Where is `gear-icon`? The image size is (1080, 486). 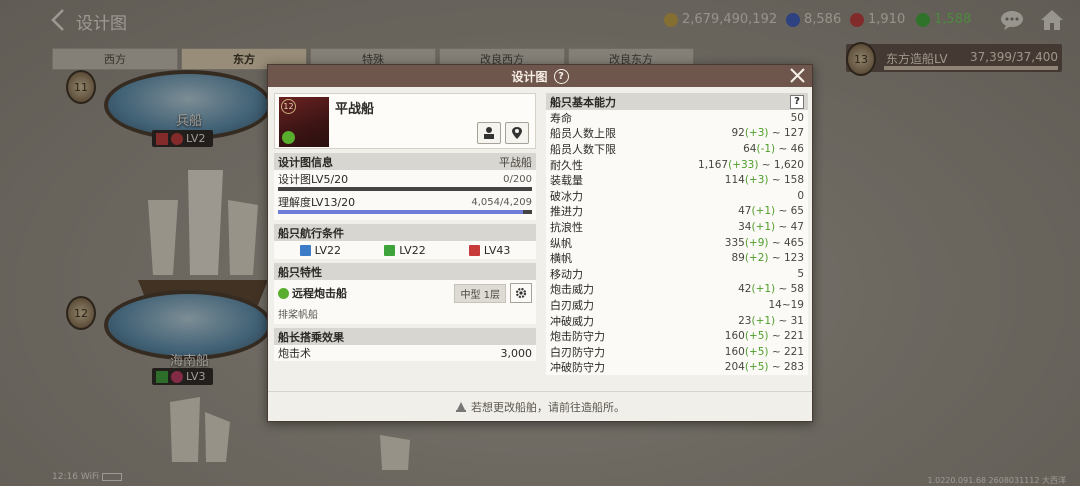 gear-icon is located at coordinates (521, 293).